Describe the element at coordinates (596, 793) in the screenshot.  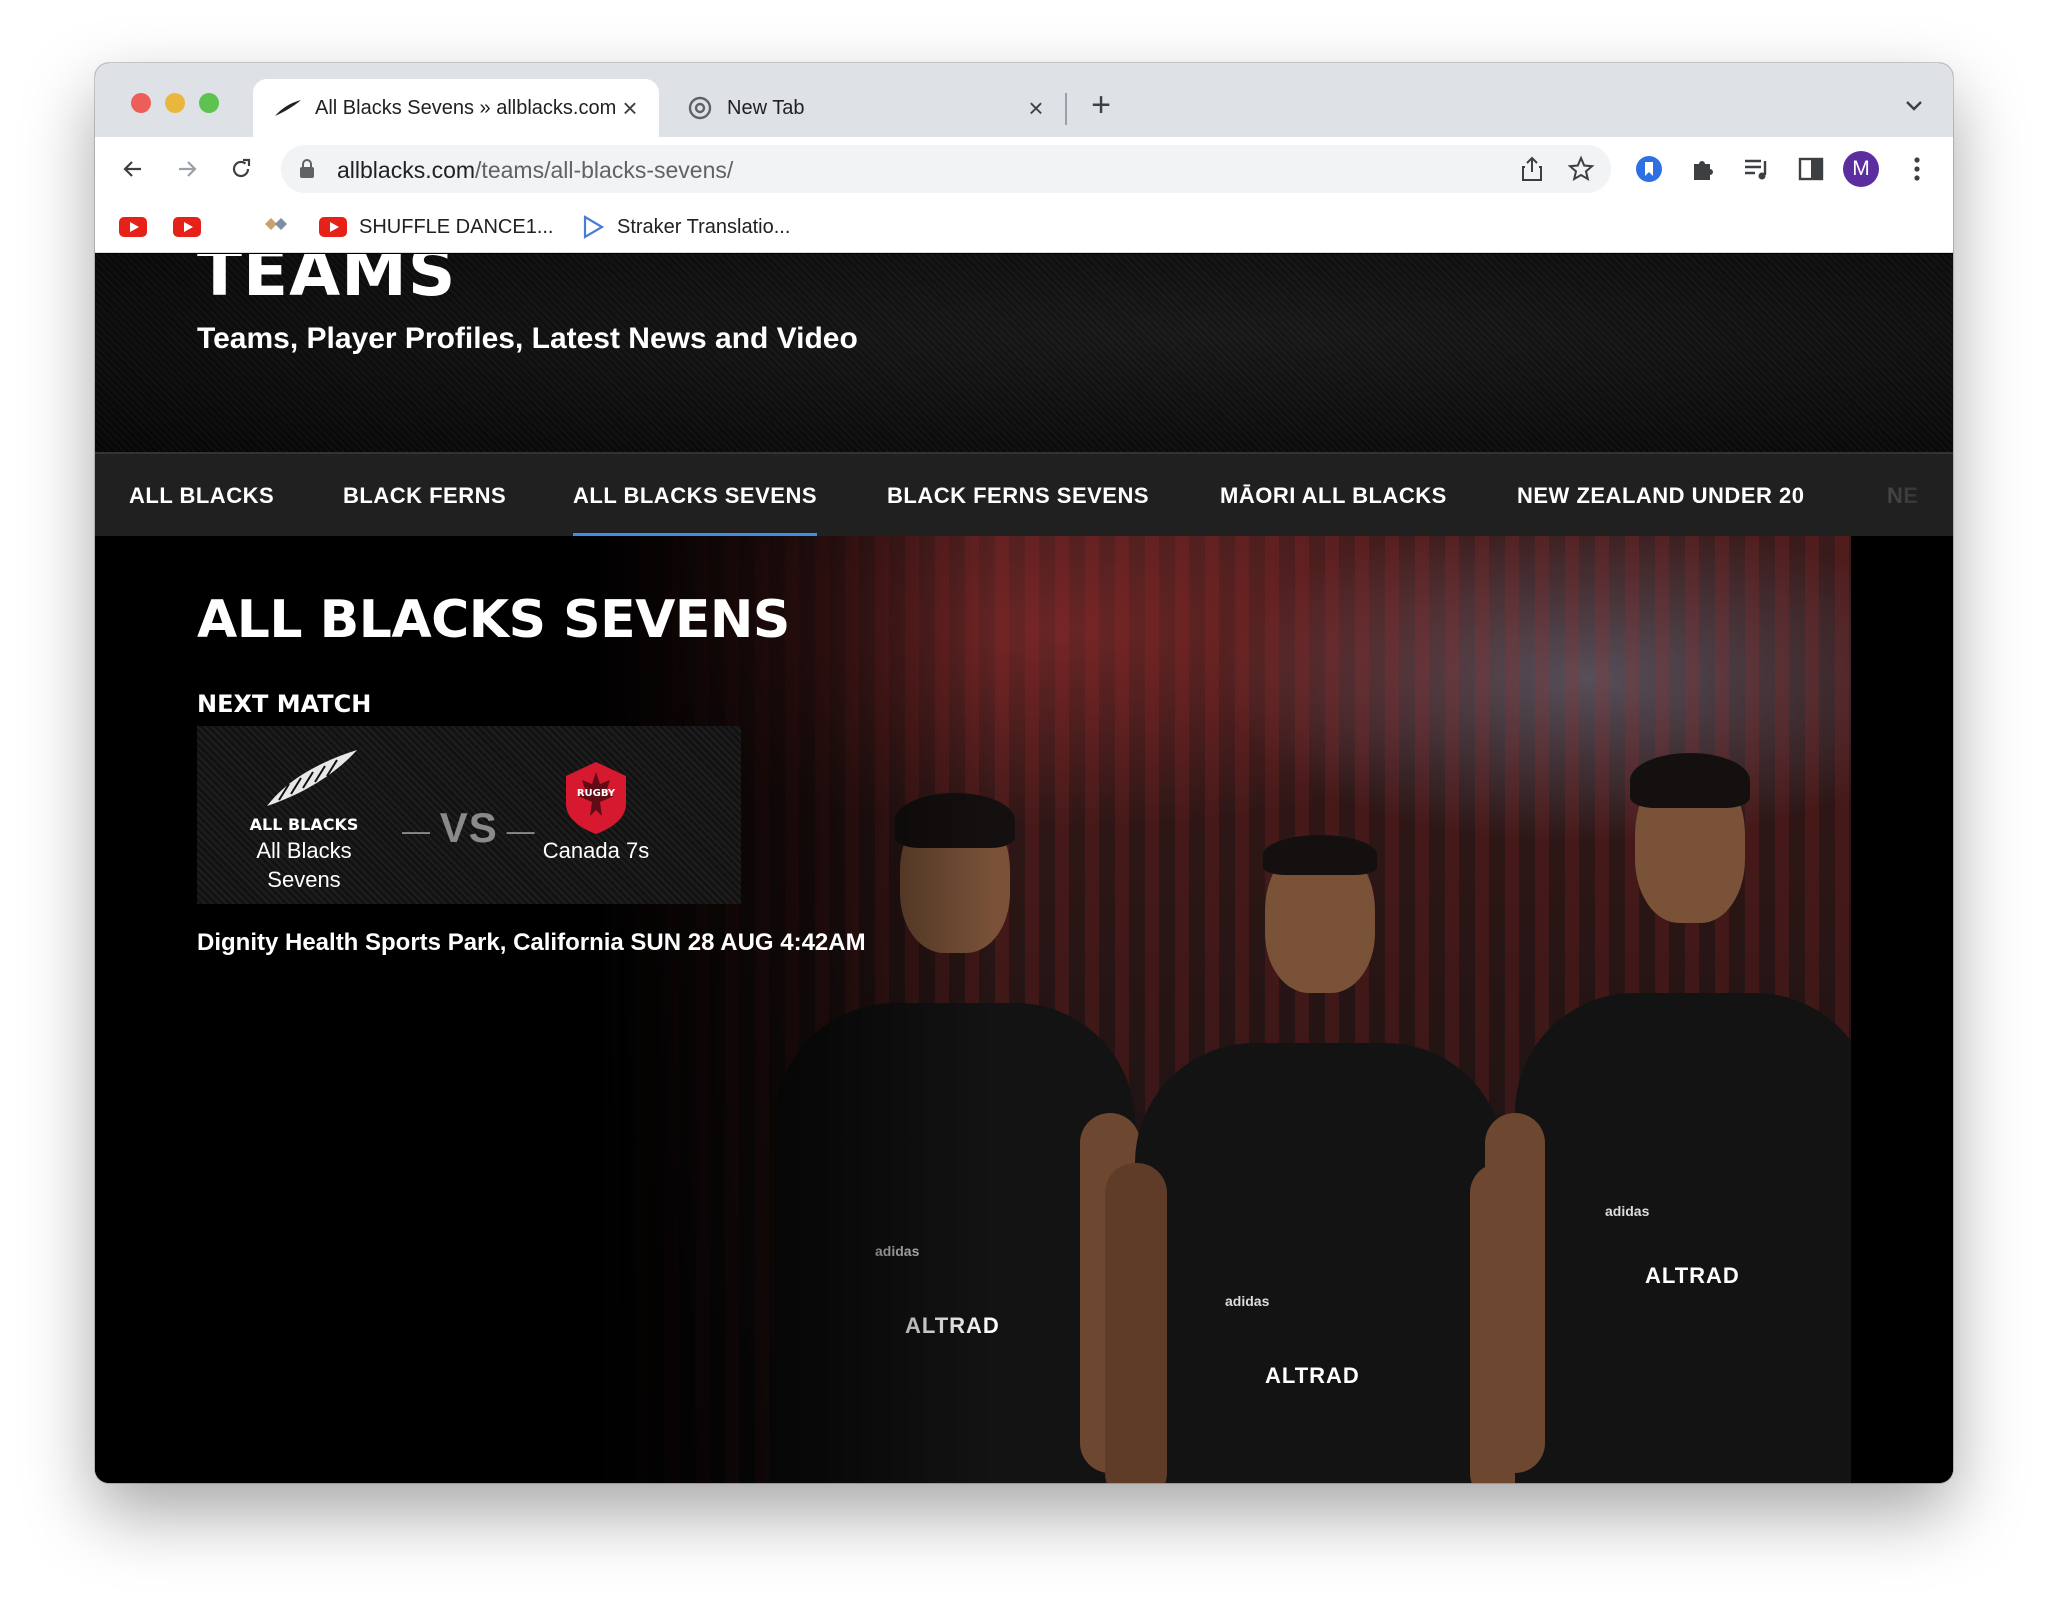
I see `svg-text: RUGBY` at that location.